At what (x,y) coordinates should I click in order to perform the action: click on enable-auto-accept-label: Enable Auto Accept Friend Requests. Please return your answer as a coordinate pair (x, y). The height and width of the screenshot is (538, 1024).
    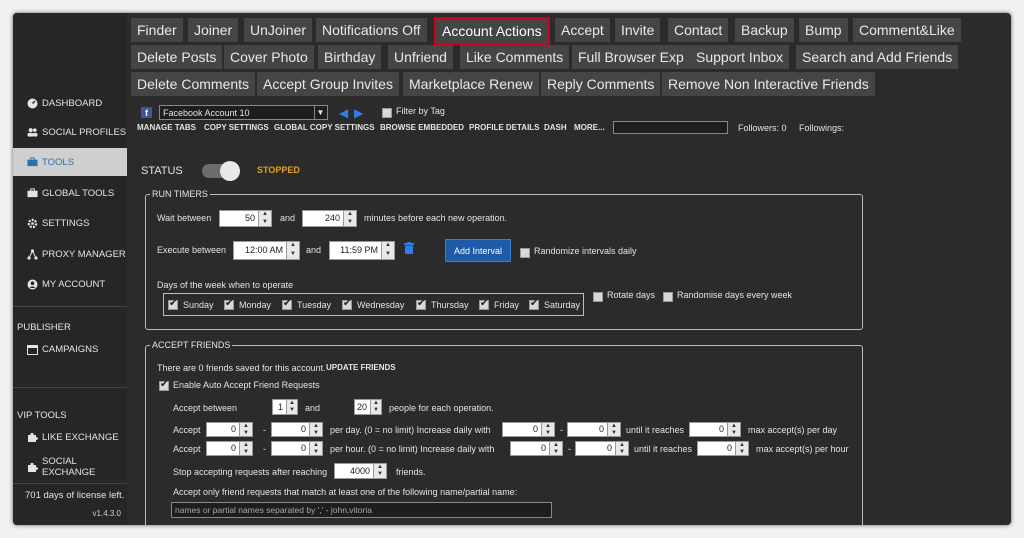
    Looking at the image, I should click on (246, 385).